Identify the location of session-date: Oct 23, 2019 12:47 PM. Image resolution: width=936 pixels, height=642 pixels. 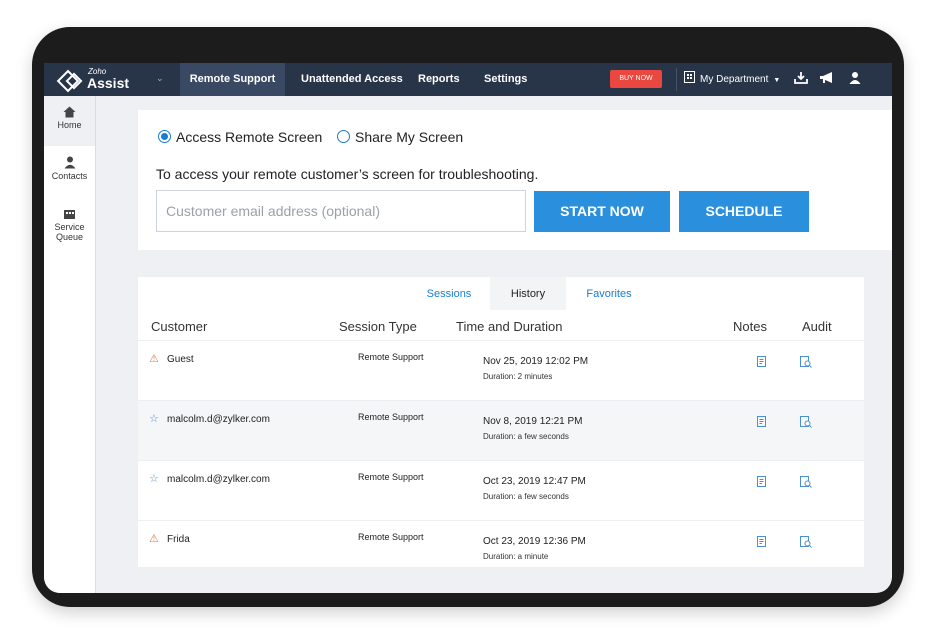
(534, 481).